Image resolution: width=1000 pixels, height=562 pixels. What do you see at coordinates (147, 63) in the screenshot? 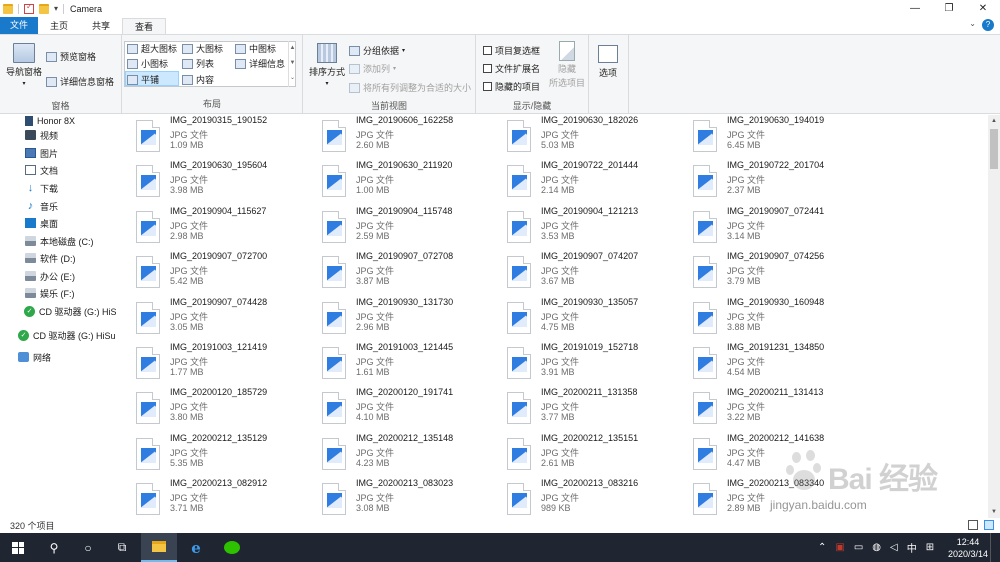
I see `layout-small-icons: 小图标` at bounding box center [147, 63].